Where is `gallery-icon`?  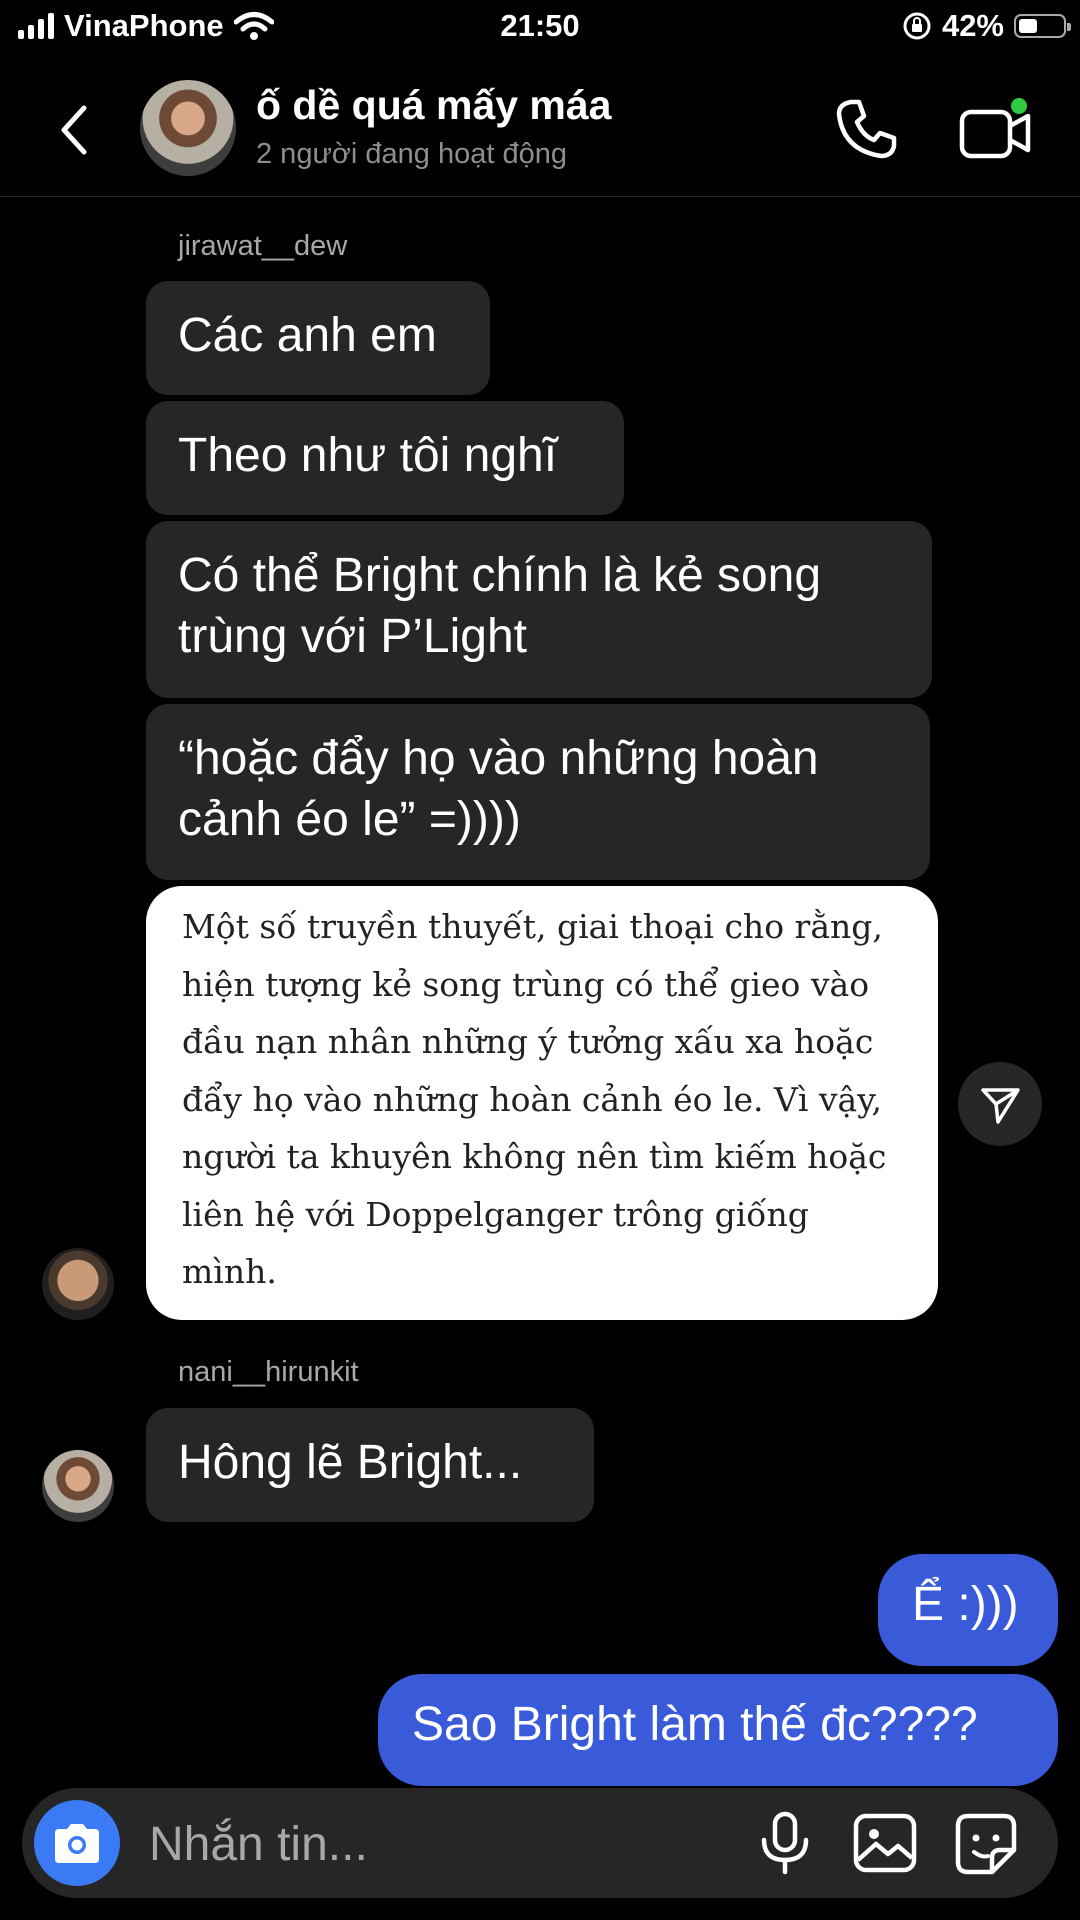 gallery-icon is located at coordinates (885, 1843).